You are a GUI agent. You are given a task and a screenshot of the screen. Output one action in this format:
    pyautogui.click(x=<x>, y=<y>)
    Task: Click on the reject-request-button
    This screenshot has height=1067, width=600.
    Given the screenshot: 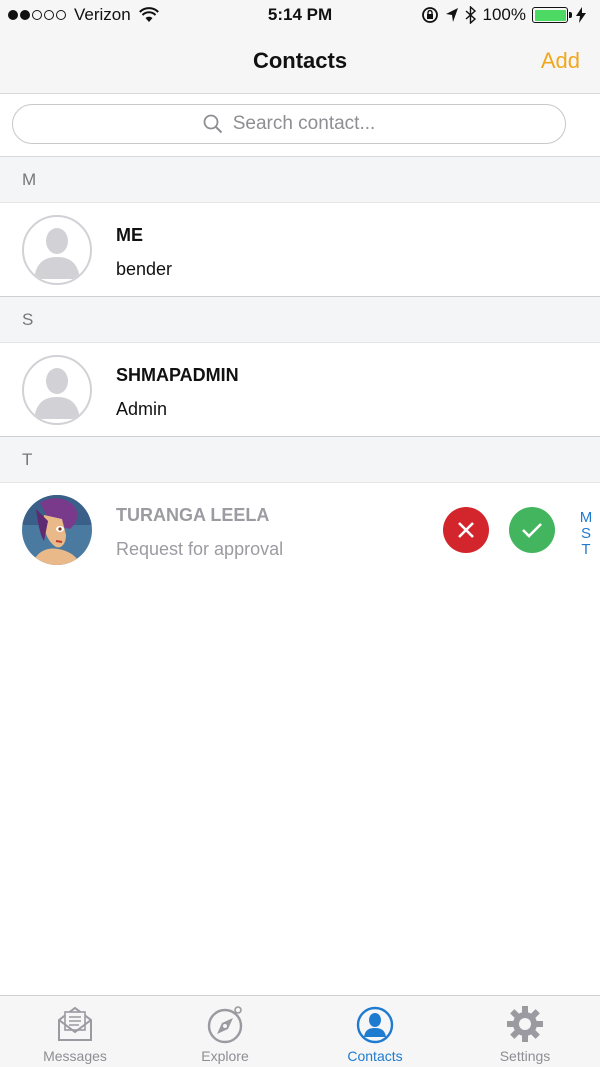 What is the action you would take?
    pyautogui.click(x=466, y=530)
    